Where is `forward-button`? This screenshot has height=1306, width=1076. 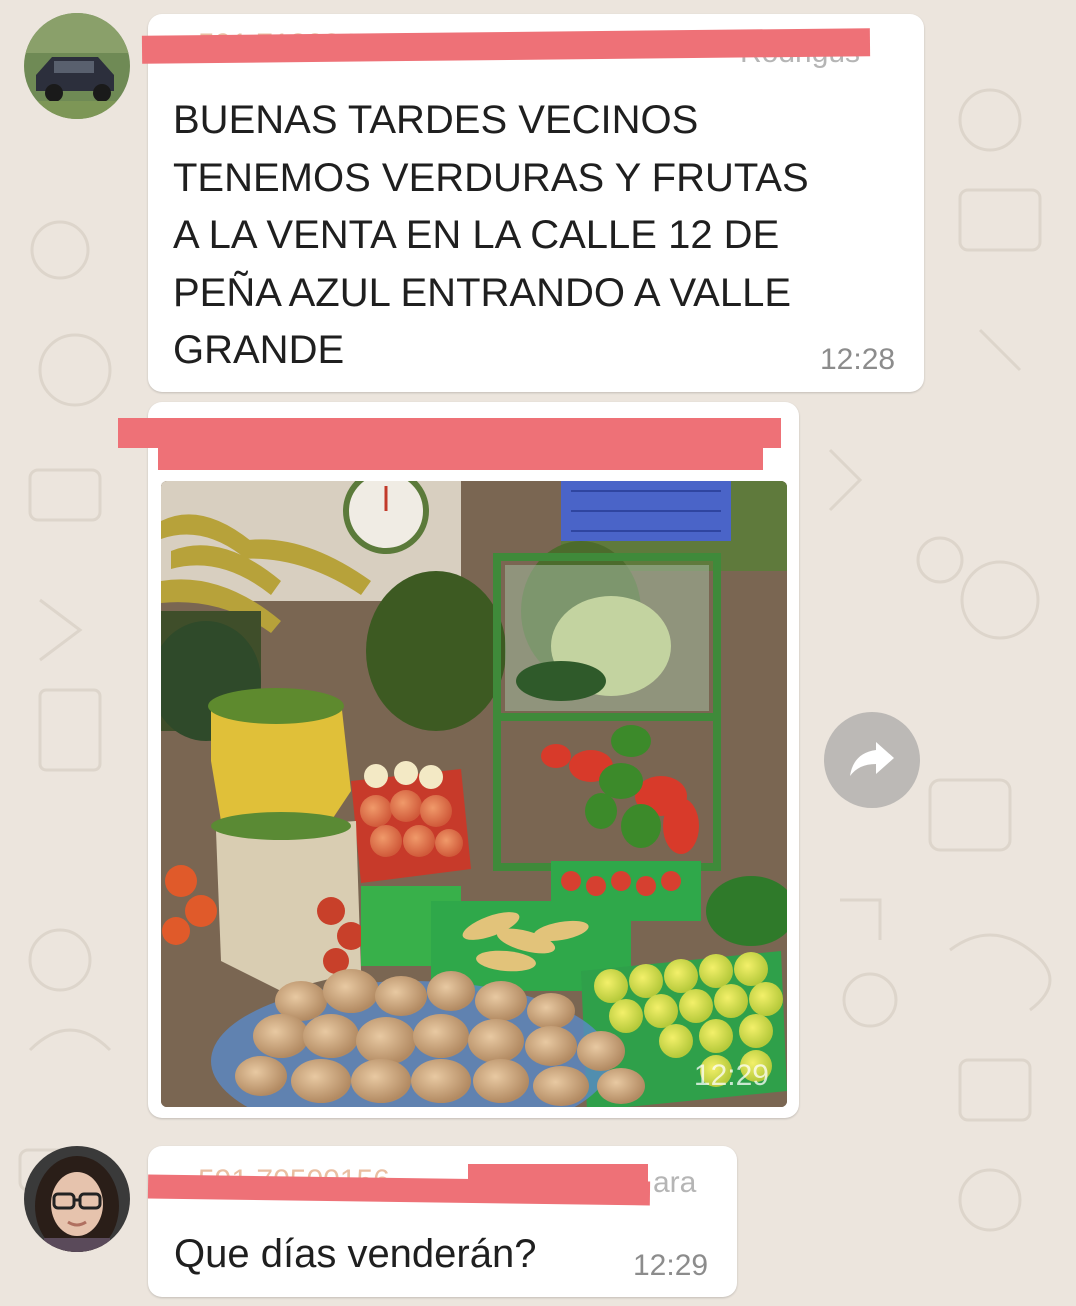 forward-button is located at coordinates (872, 760).